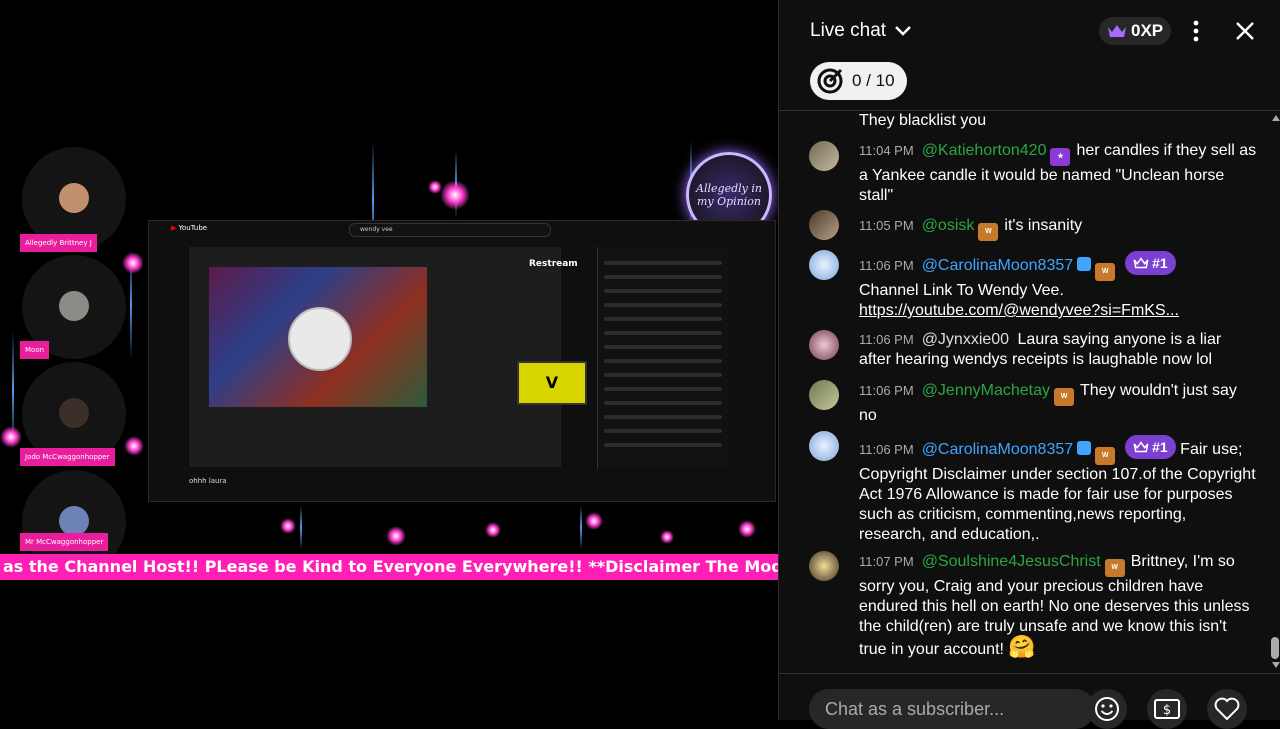  I want to click on scroll-down-arrow-icon, so click(1276, 665).